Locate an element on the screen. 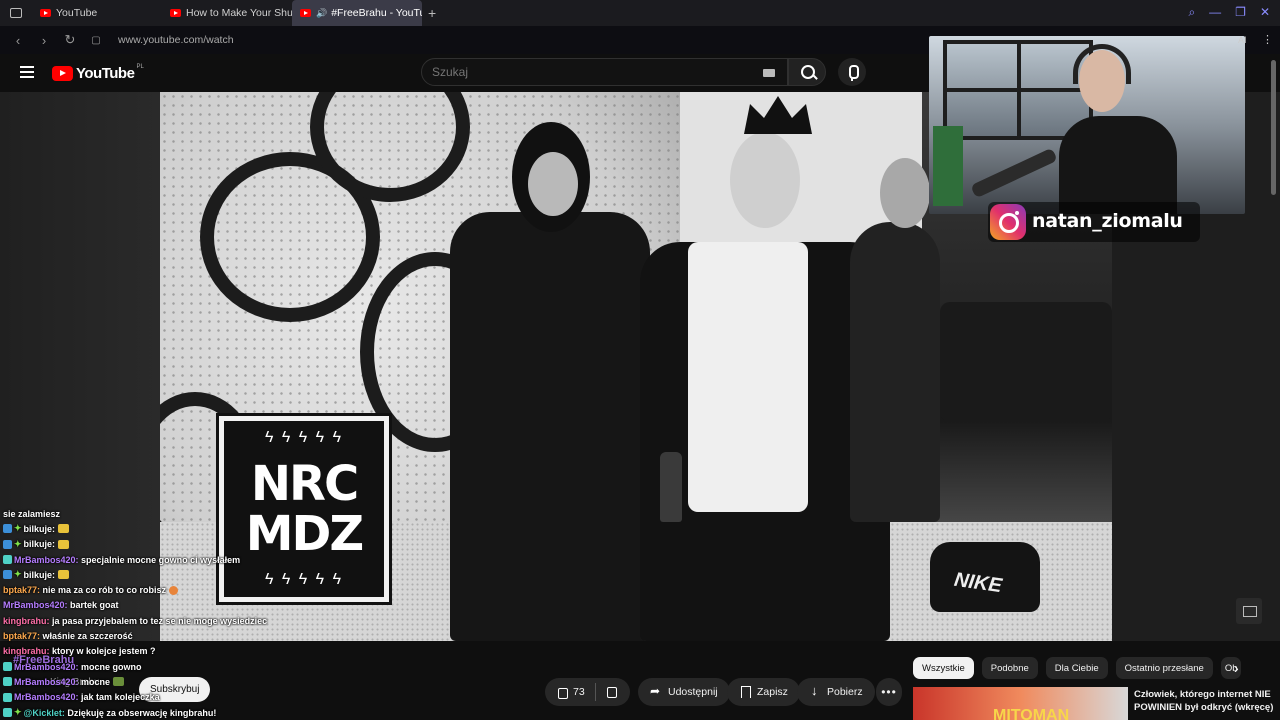 The image size is (1280, 720). instagram-icon is located at coordinates (1008, 222).